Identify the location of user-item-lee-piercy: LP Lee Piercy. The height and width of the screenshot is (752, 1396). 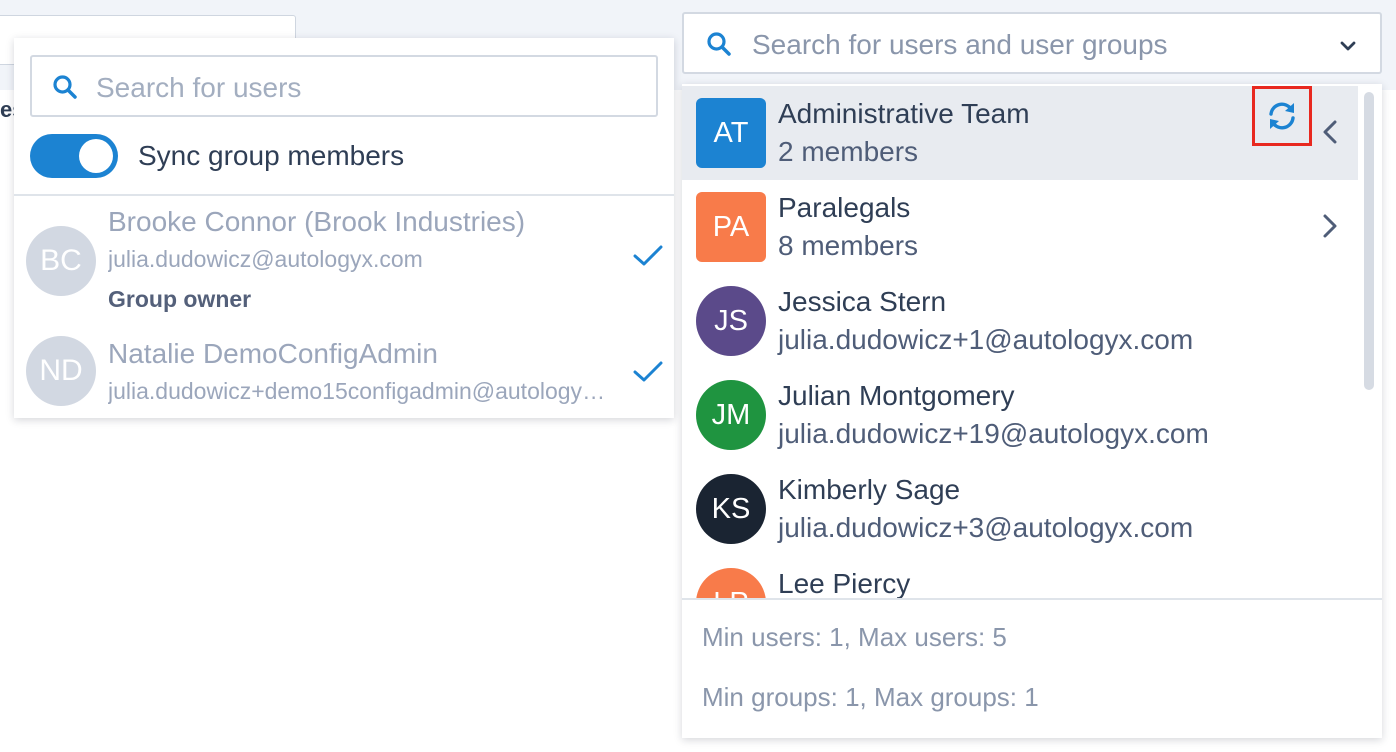
(1020, 577).